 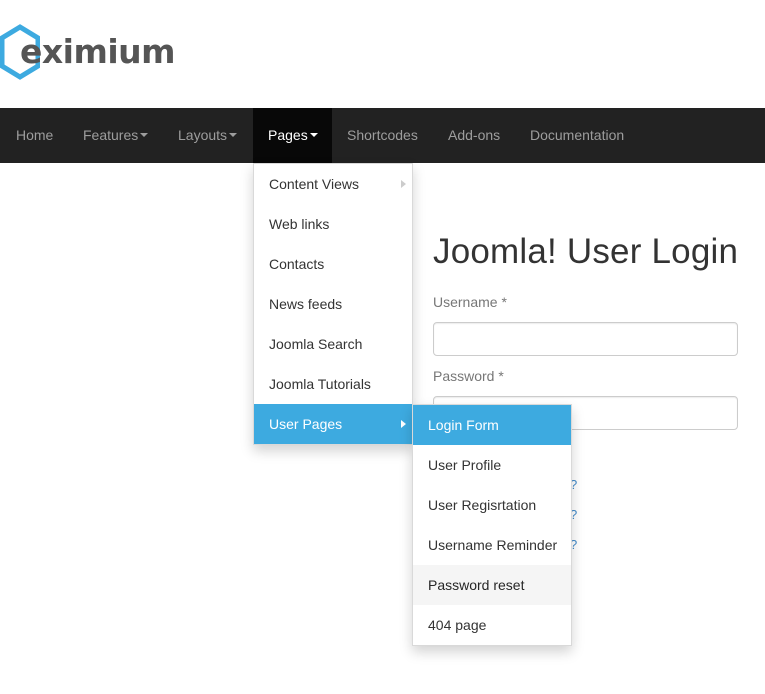 I want to click on submenu-item-label: Login Form, so click(x=463, y=425).